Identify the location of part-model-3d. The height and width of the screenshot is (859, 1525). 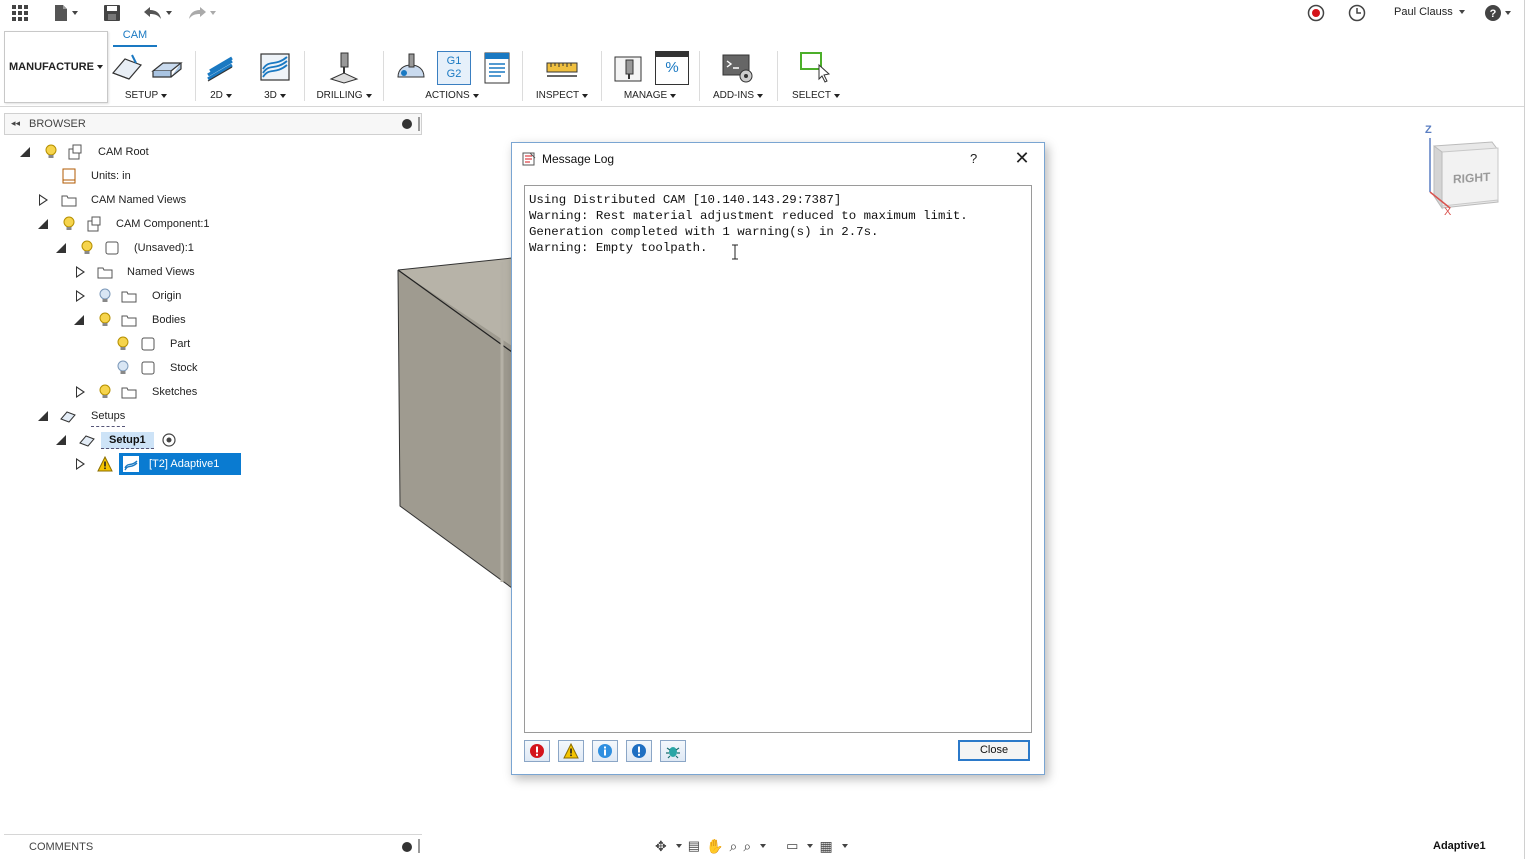
(456, 424).